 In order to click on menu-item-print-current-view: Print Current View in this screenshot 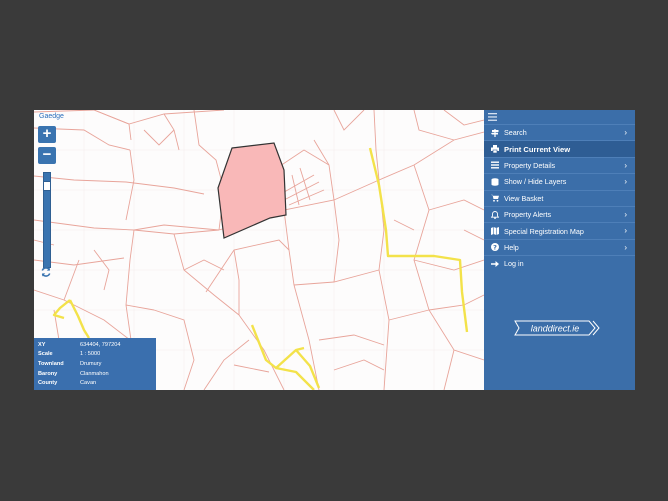, I will do `click(559, 148)`.